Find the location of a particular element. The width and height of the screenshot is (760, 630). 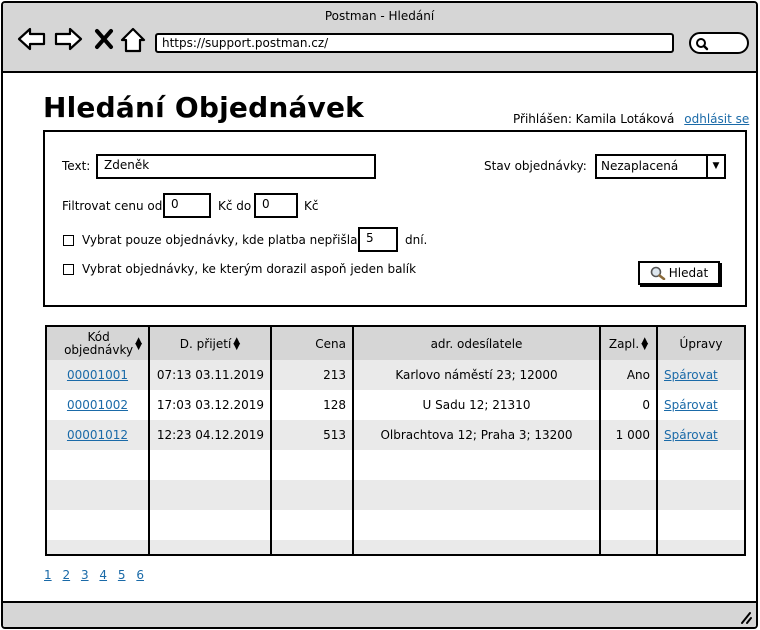

back-arrow-icon is located at coordinates (32, 39).